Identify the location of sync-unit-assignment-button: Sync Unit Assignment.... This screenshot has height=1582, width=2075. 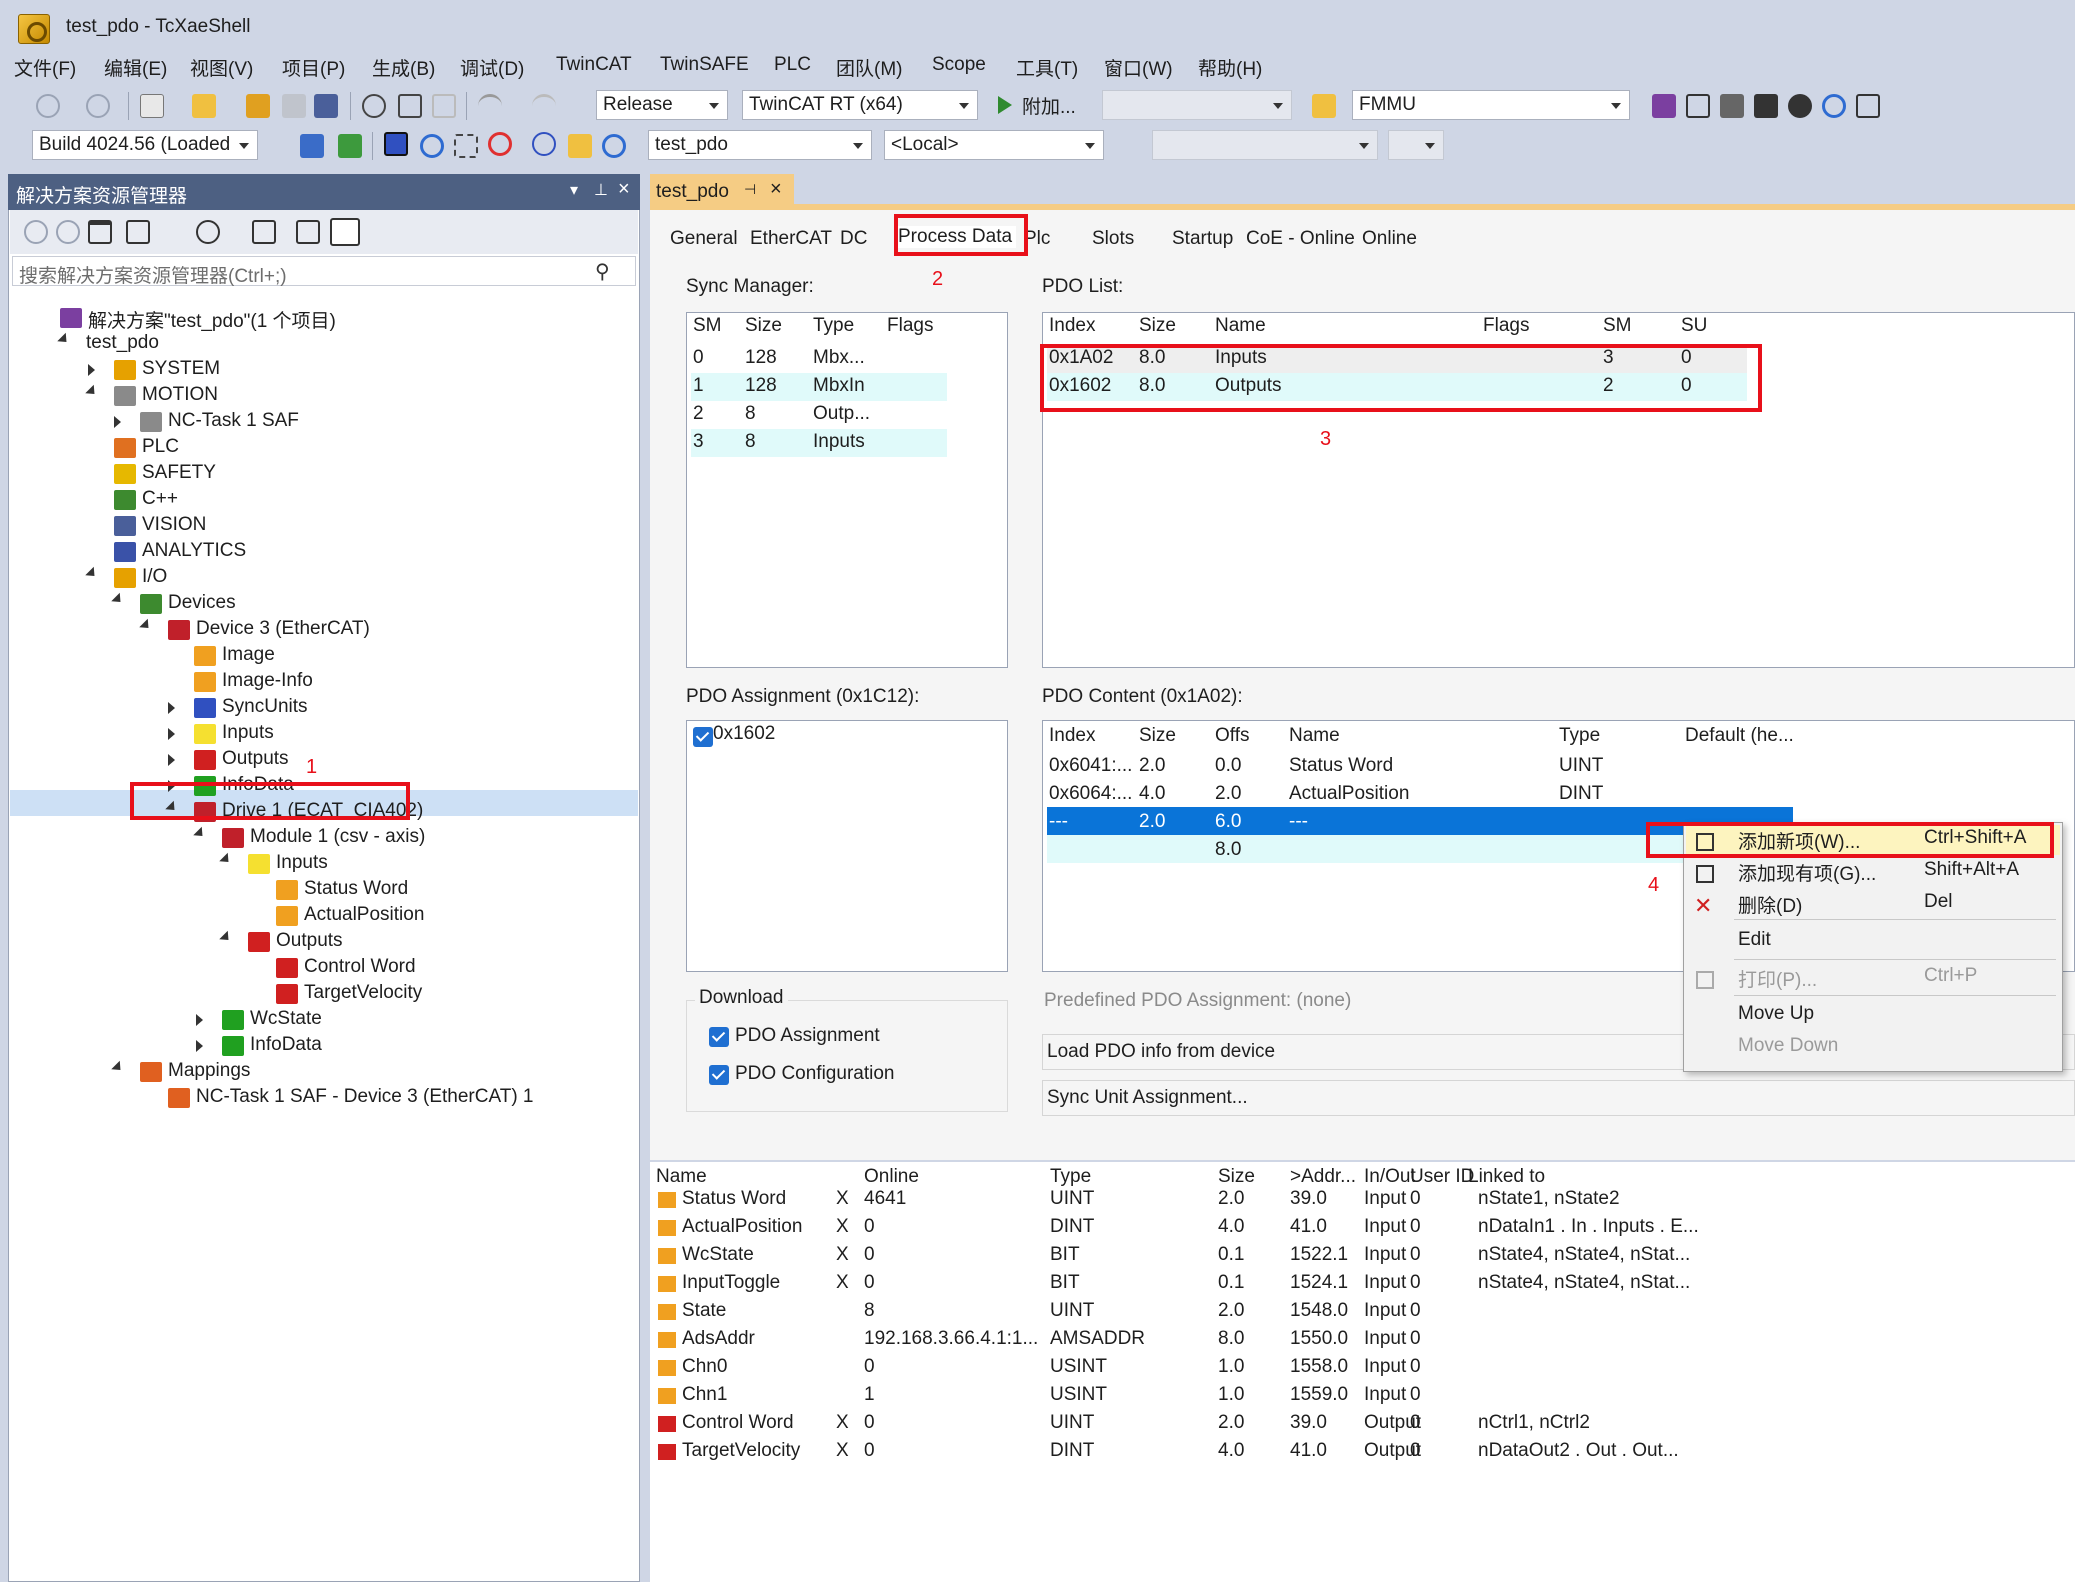
(1558, 1098).